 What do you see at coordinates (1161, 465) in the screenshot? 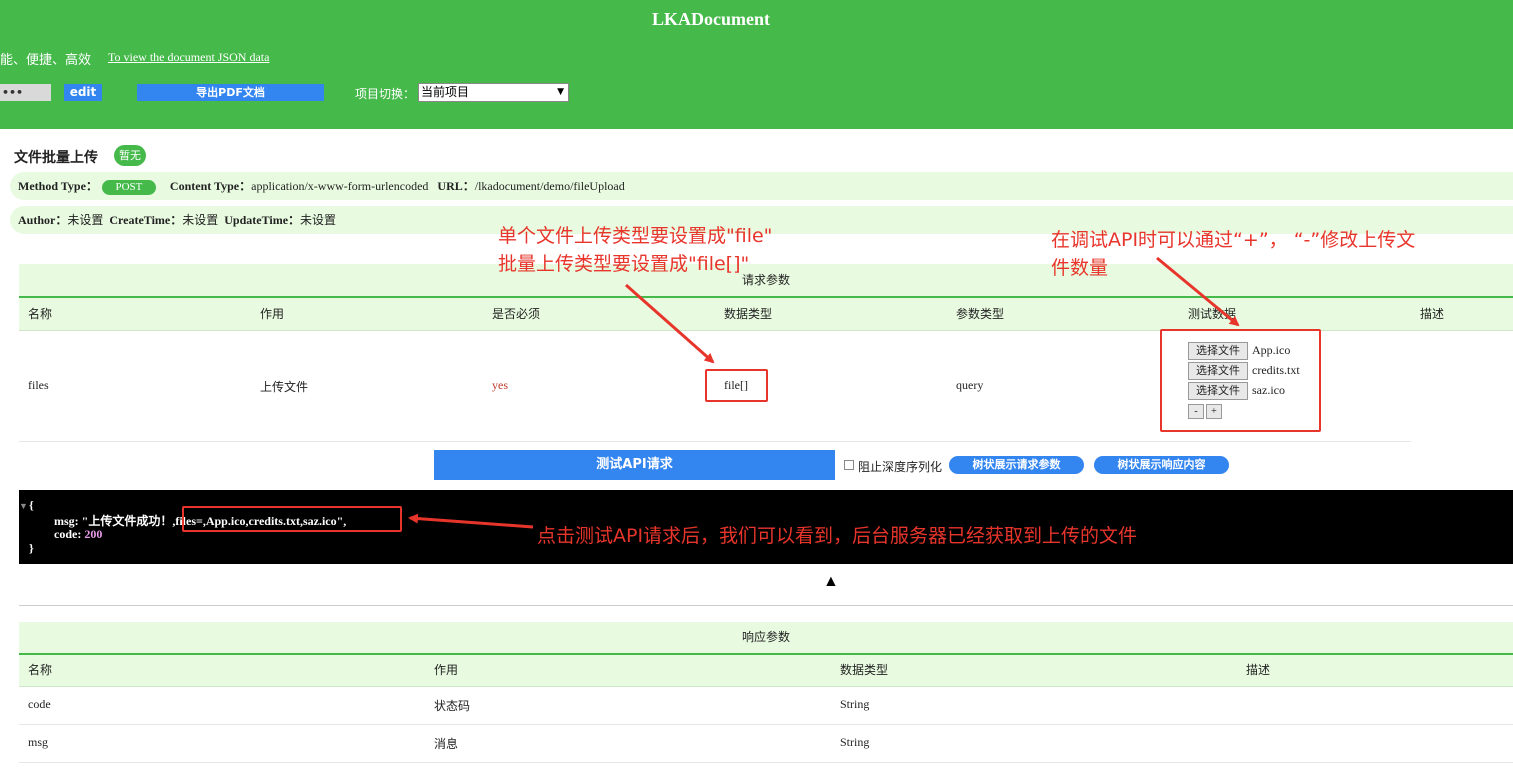
I see `tree-response-button: 树状展示响应内容` at bounding box center [1161, 465].